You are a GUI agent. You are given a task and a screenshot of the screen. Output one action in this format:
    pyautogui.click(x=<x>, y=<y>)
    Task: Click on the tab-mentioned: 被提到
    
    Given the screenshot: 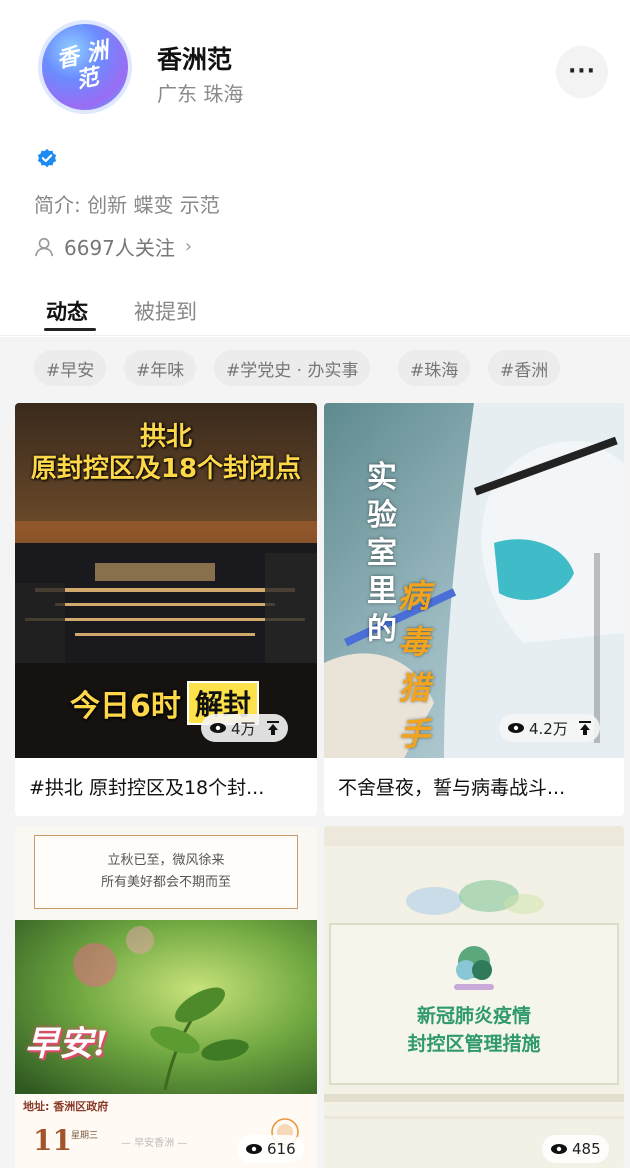 What is the action you would take?
    pyautogui.click(x=165, y=311)
    